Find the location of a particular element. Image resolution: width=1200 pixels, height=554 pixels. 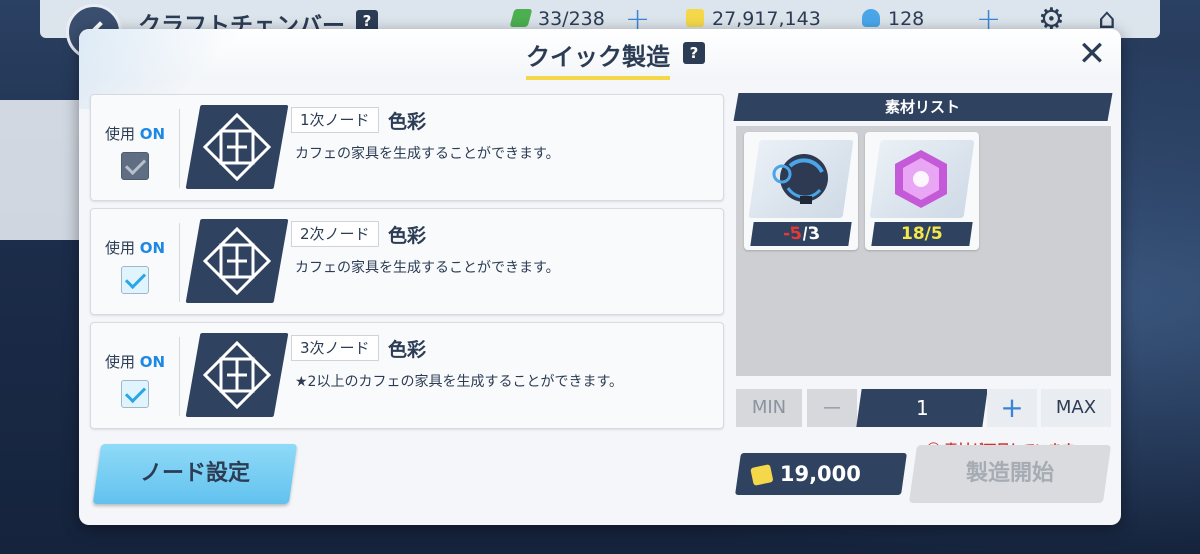

cost-display: 19,000 is located at coordinates (821, 474).